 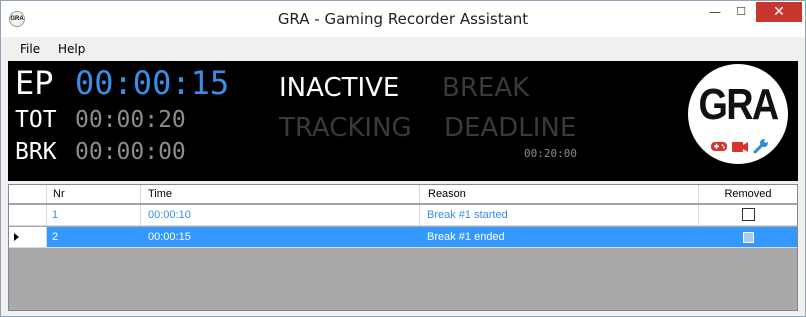 I want to click on status-deadline: DEADLINE, so click(x=510, y=128).